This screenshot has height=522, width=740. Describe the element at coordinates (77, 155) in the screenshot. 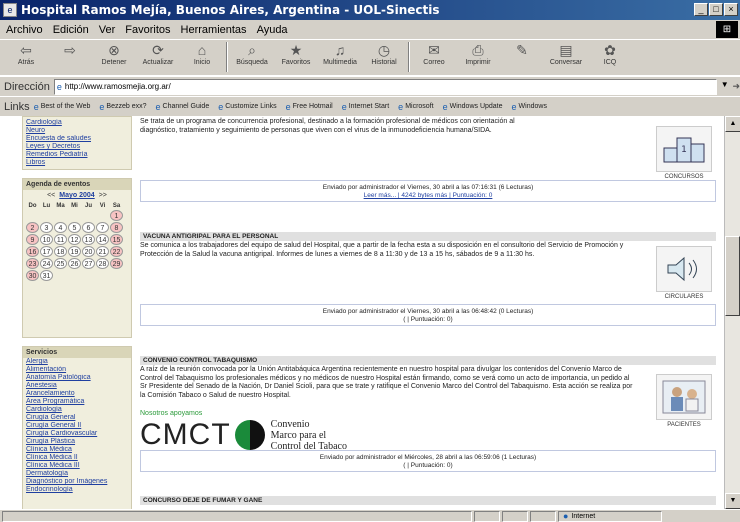

I see `left-link: Remedios Pediatría` at that location.